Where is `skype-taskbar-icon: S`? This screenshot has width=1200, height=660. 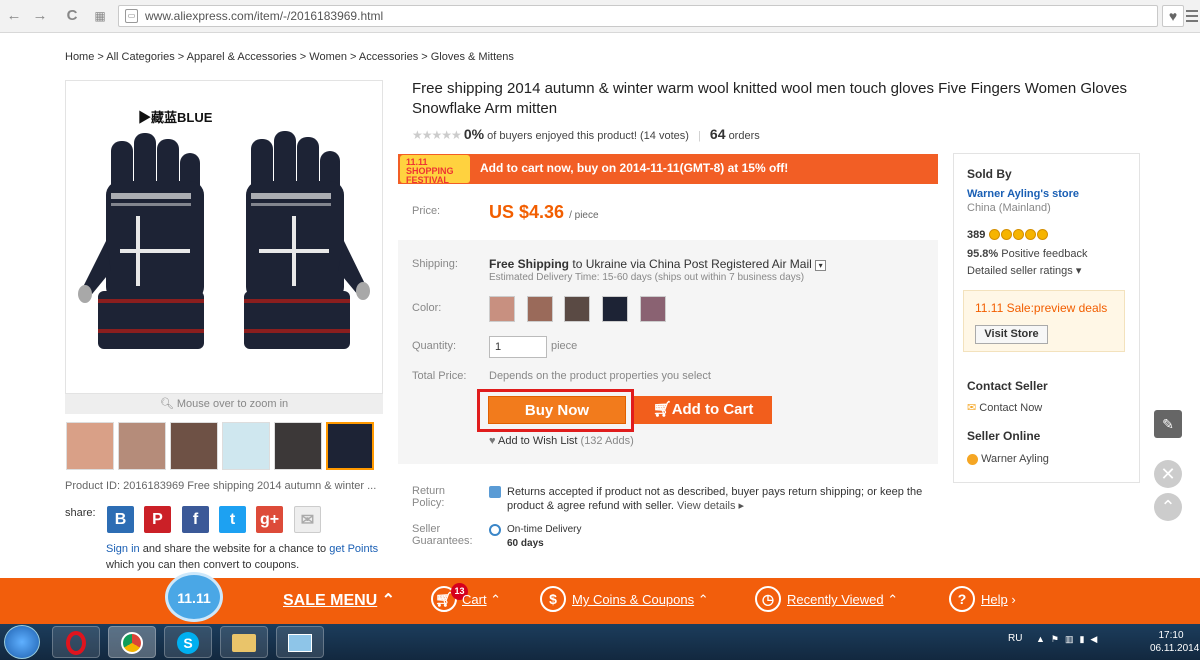
skype-taskbar-icon: S is located at coordinates (188, 642).